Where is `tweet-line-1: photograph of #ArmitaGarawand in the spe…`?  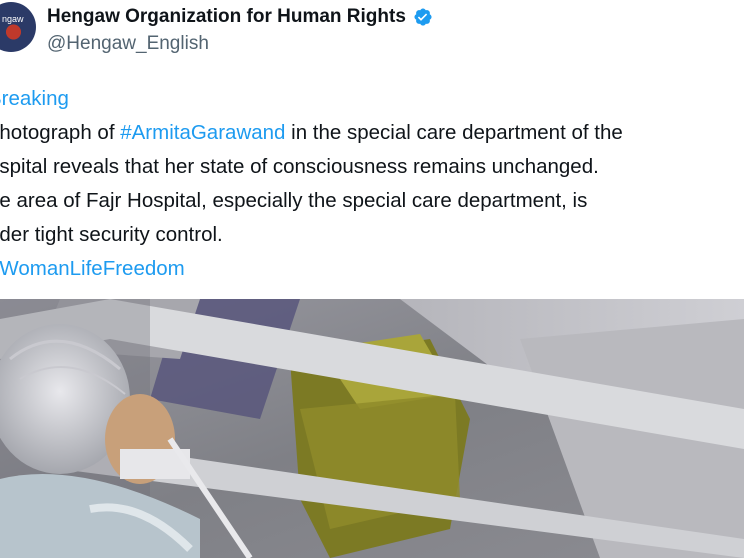
tweet-line-1: photograph of #ArmitaGarawand in the spe… is located at coordinates (372, 133).